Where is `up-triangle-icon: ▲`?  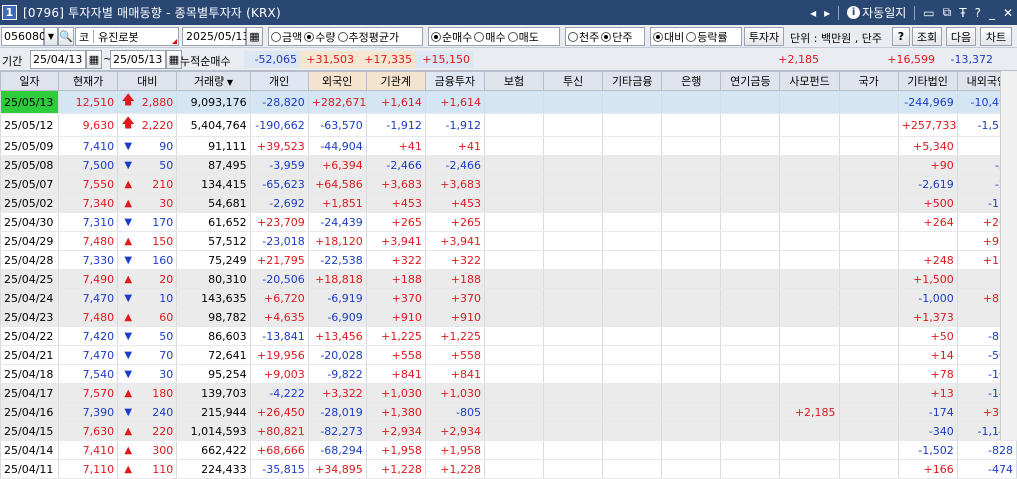
up-triangle-icon: ▲ is located at coordinates (128, 279).